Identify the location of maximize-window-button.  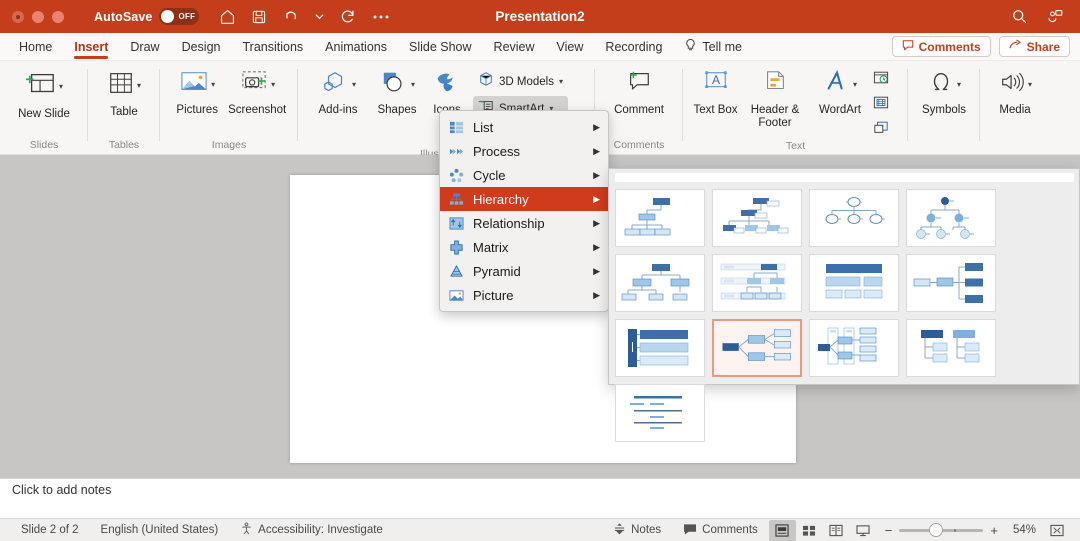
(58, 16).